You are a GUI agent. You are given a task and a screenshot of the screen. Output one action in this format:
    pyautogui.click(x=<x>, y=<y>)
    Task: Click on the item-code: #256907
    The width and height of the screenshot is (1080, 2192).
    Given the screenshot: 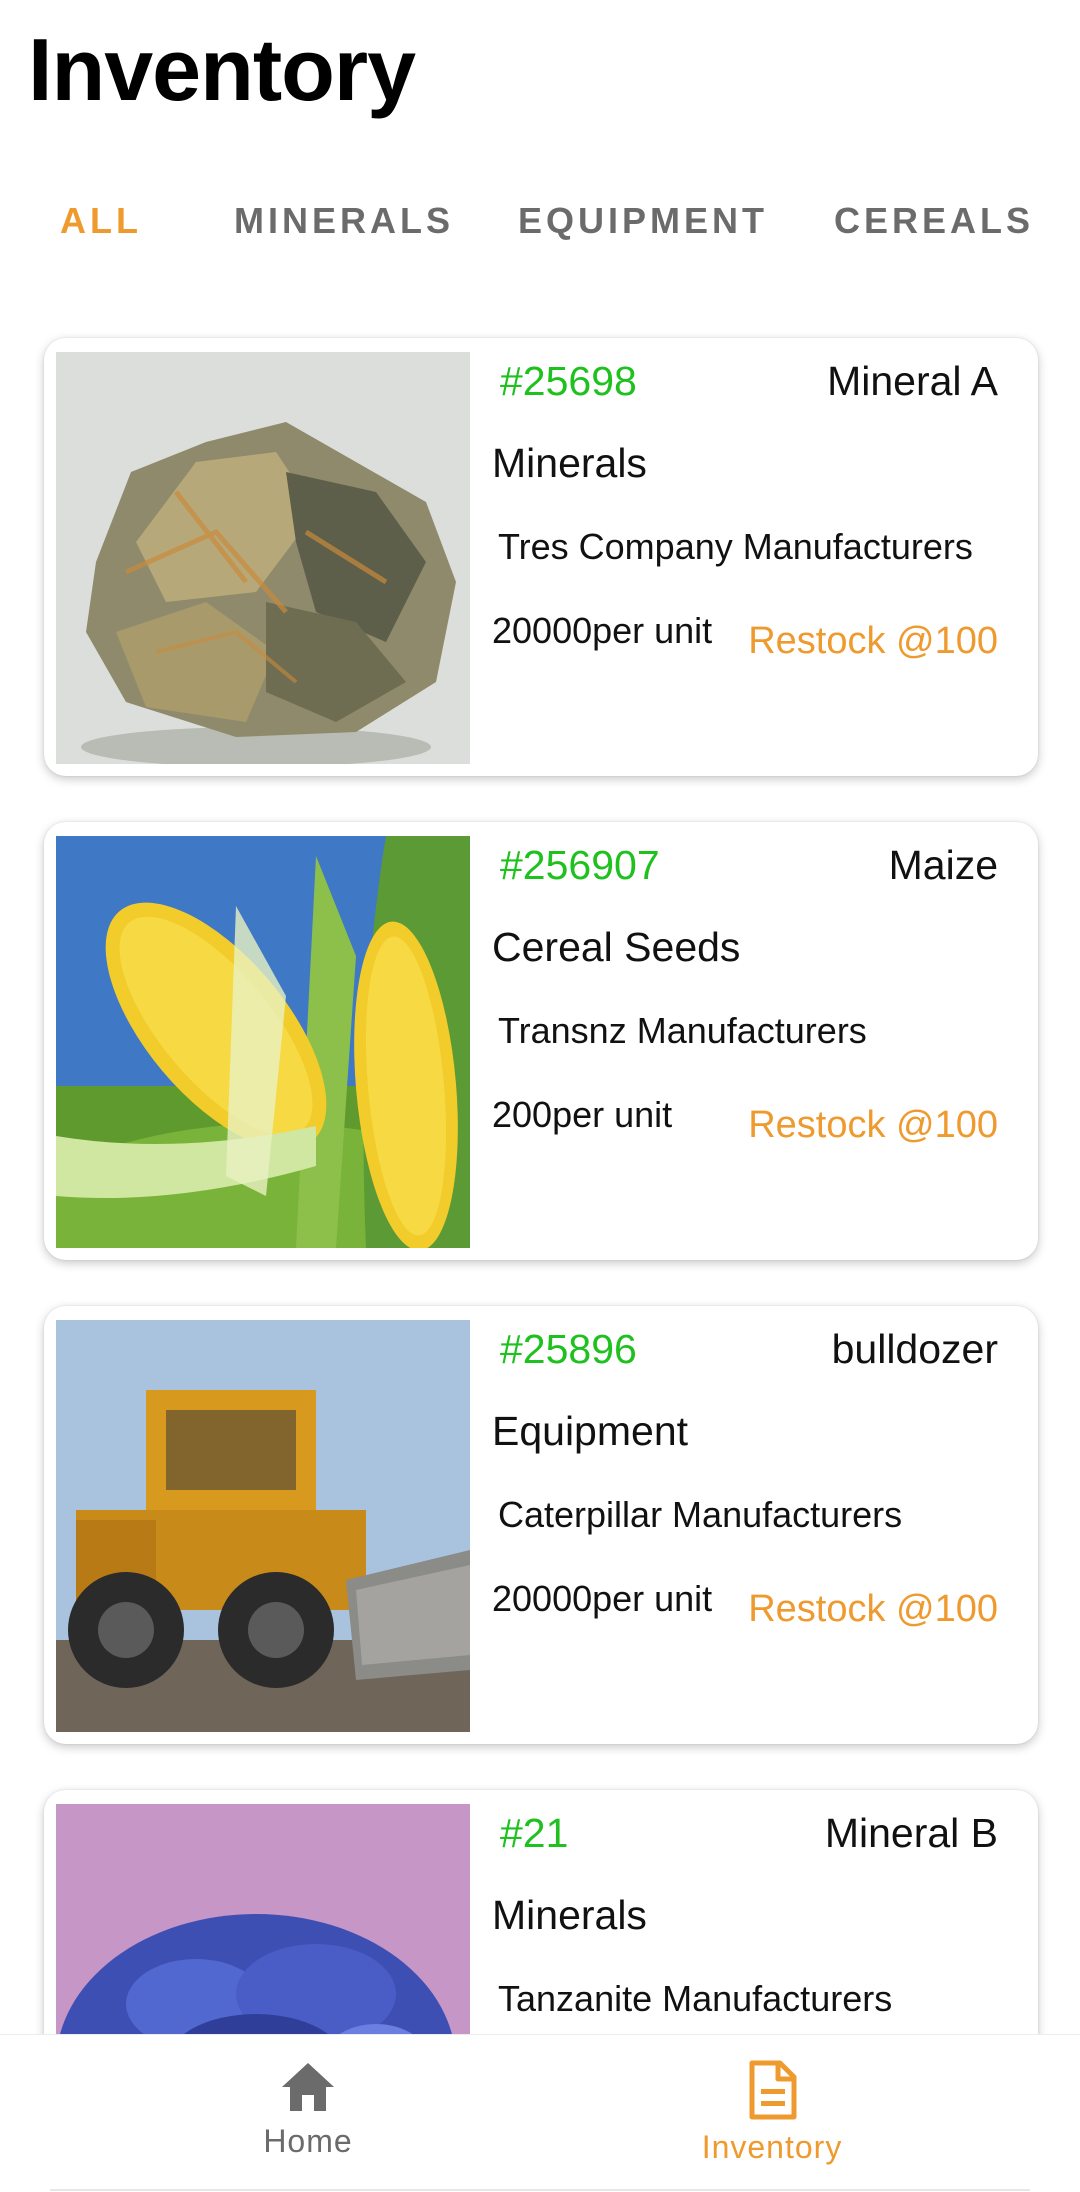 What is the action you would take?
    pyautogui.click(x=580, y=865)
    